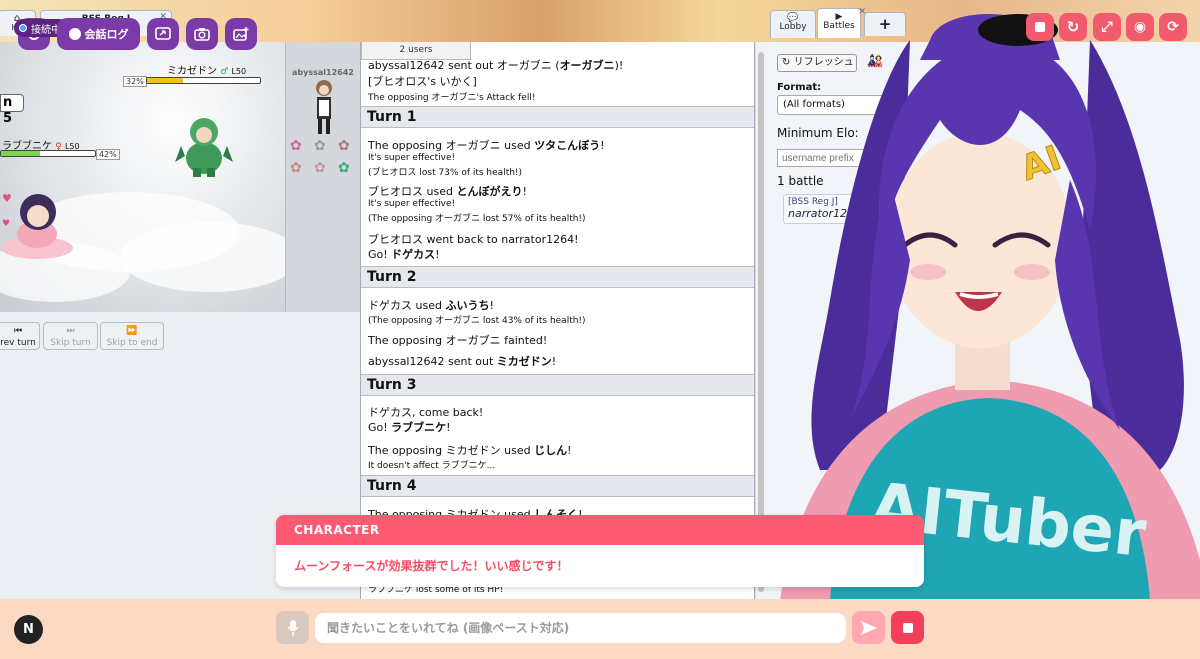  What do you see at coordinates (150, 177) in the screenshot?
I see `battle-field: n 5 ミカゼドン ♂ L50 32% ラブブニケ ♀ L50 42% ♥ ♥` at bounding box center [150, 177].